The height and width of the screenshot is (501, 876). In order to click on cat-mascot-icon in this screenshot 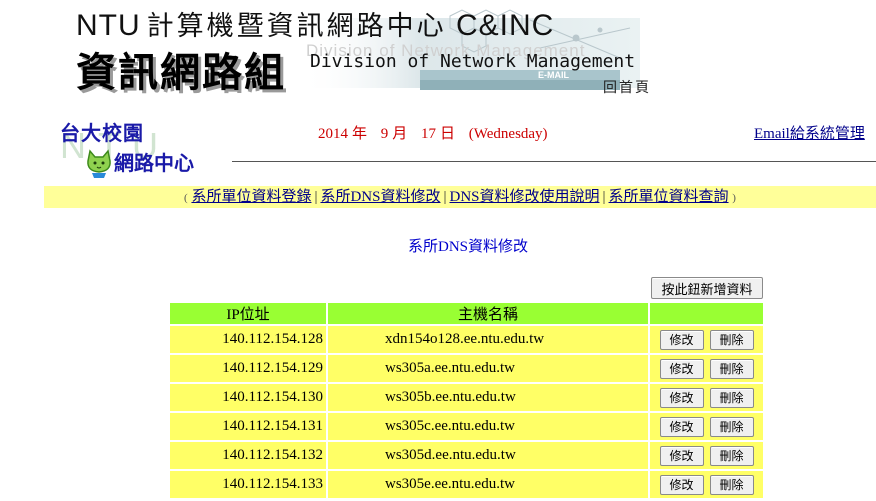, I will do `click(99, 163)`.